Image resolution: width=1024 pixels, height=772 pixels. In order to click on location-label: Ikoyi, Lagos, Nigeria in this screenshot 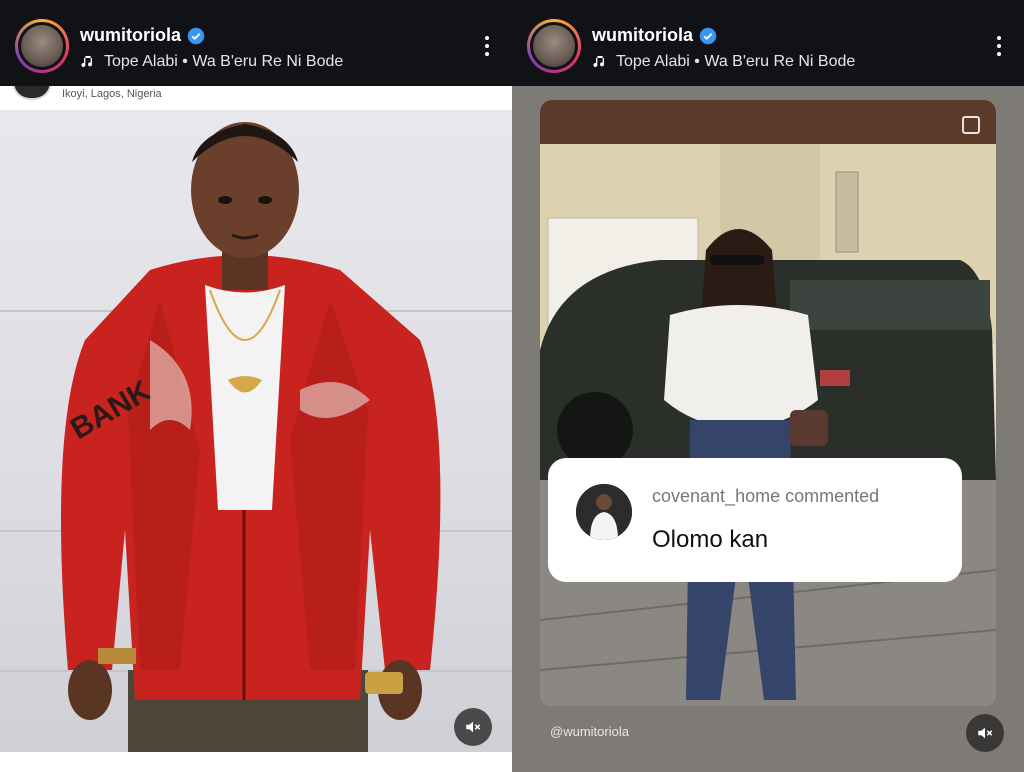, I will do `click(112, 94)`.